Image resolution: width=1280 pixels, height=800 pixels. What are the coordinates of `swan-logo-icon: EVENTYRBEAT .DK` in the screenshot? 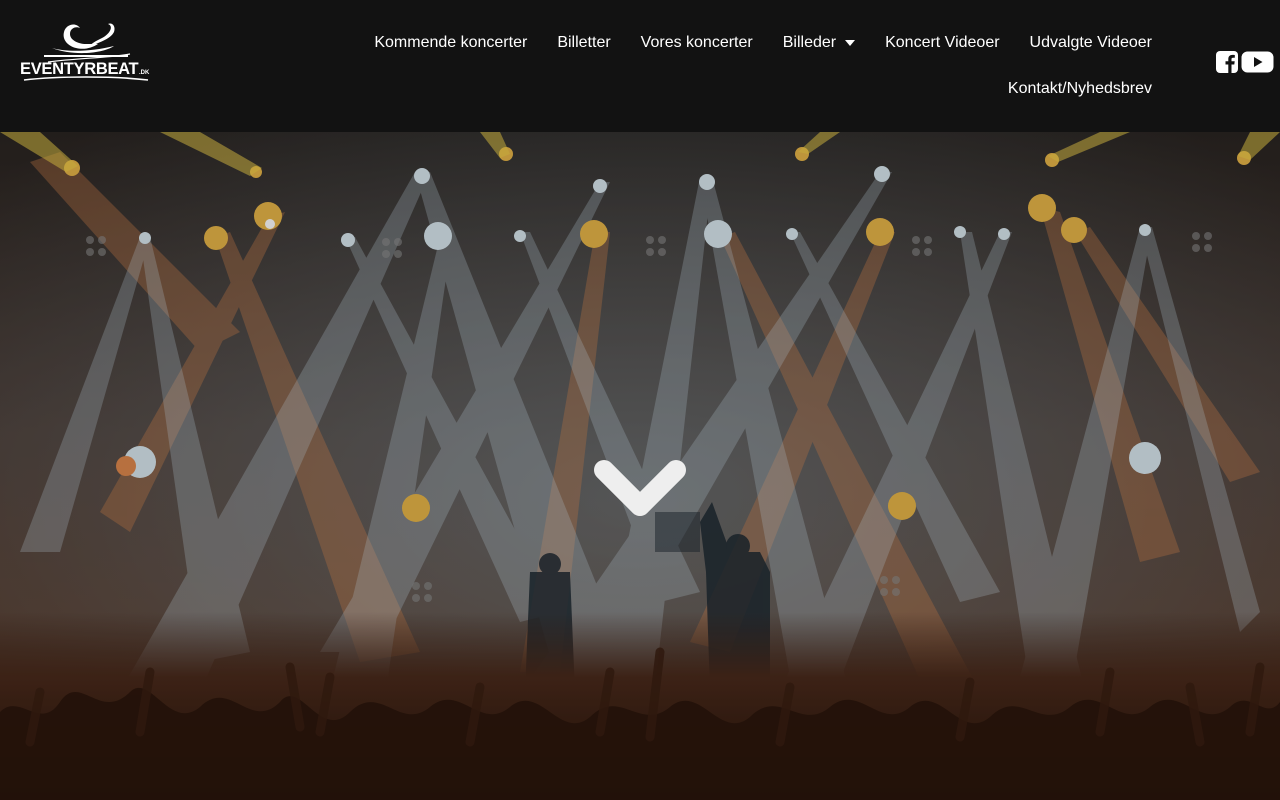 It's located at (85, 52).